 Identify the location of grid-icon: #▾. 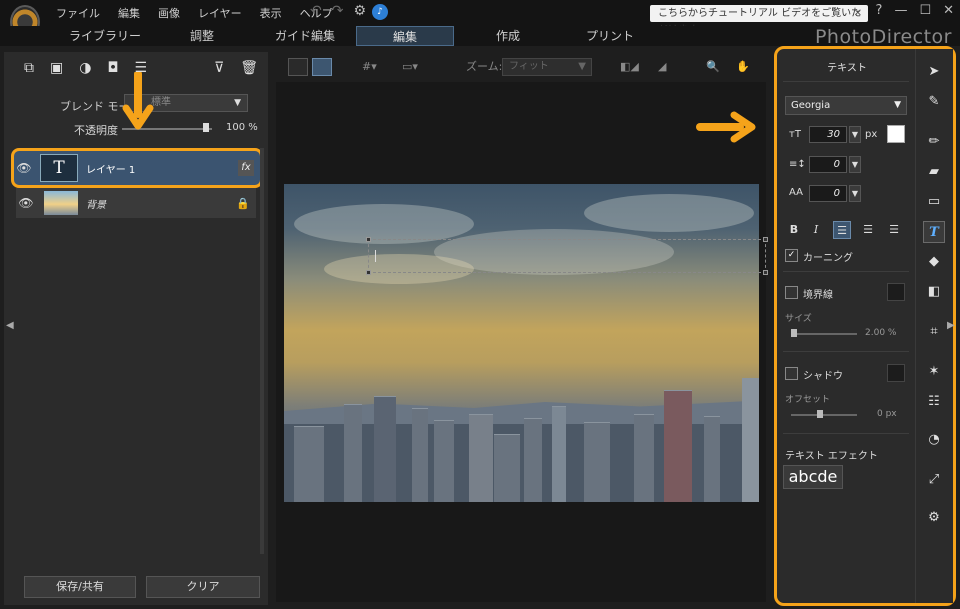
(369, 67).